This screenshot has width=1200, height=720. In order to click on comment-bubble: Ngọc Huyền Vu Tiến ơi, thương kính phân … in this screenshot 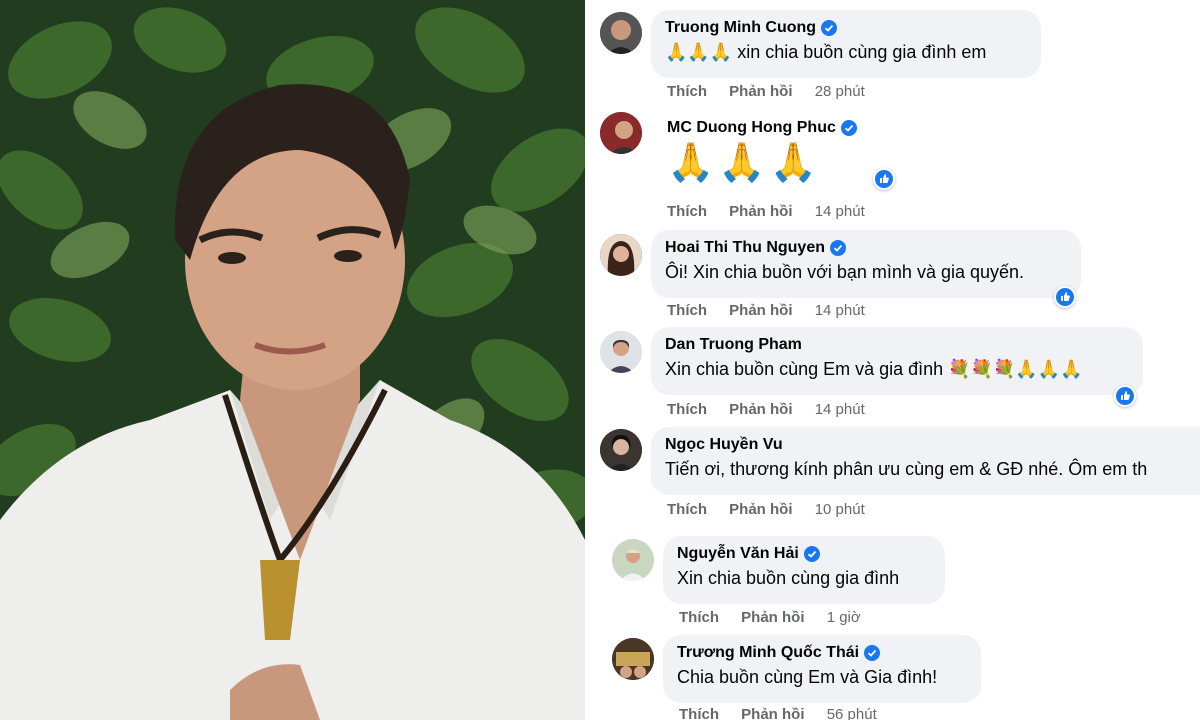, I will do `click(925, 461)`.